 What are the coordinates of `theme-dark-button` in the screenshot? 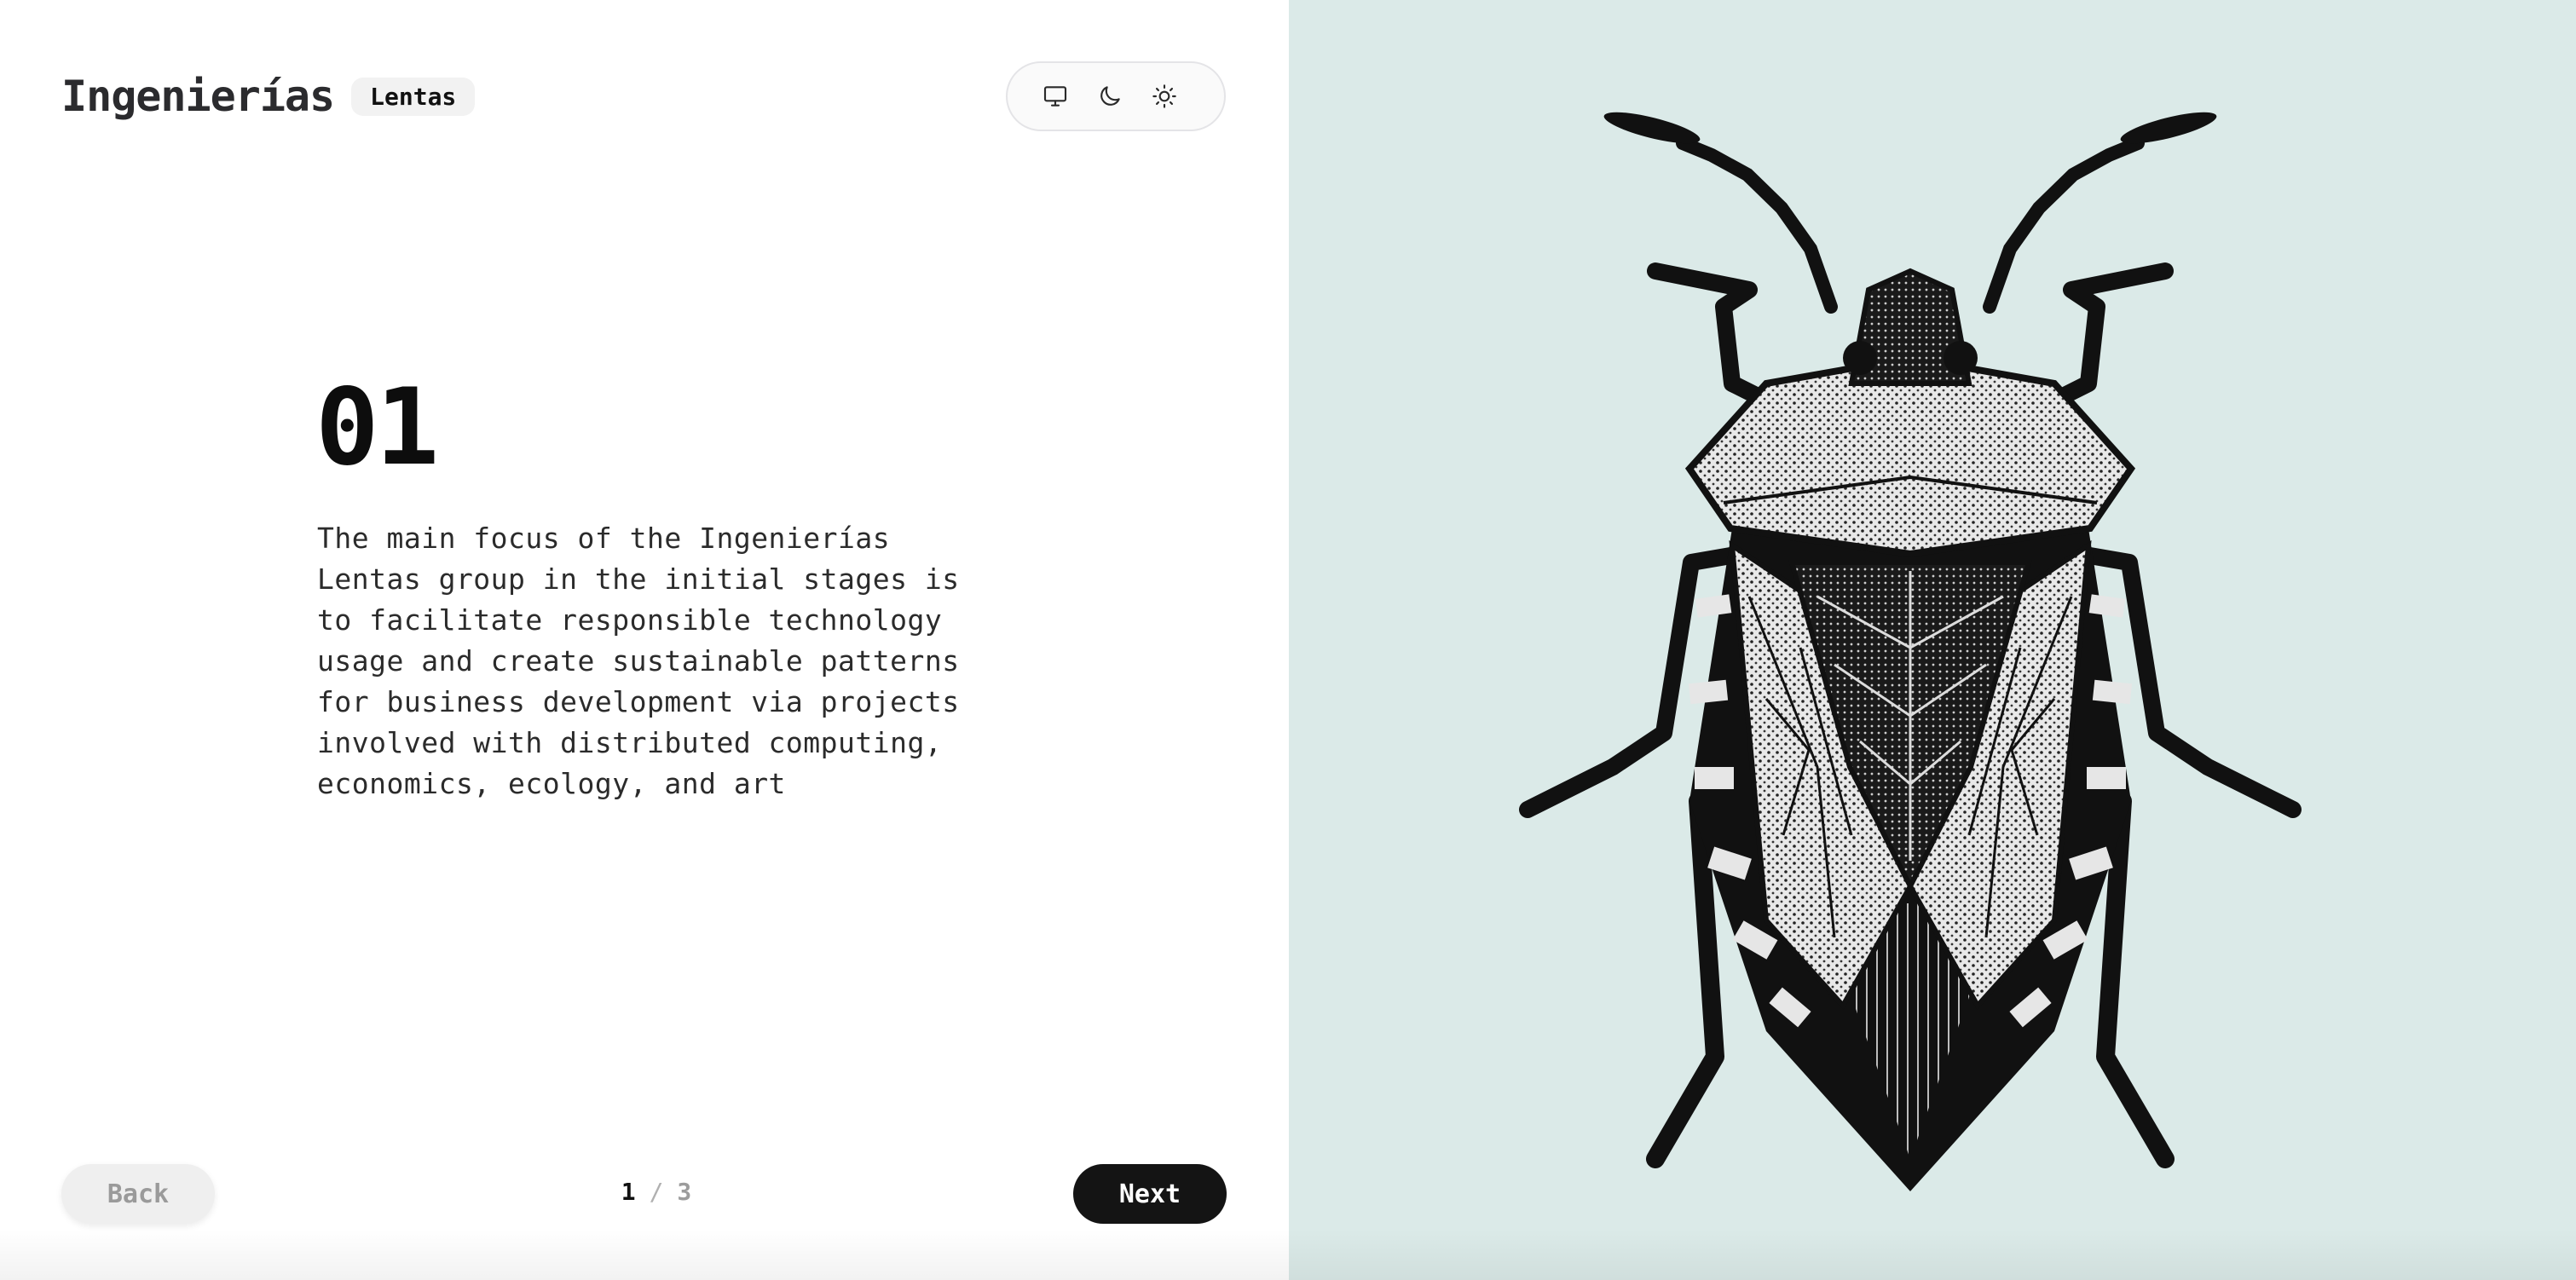 It's located at (1110, 96).